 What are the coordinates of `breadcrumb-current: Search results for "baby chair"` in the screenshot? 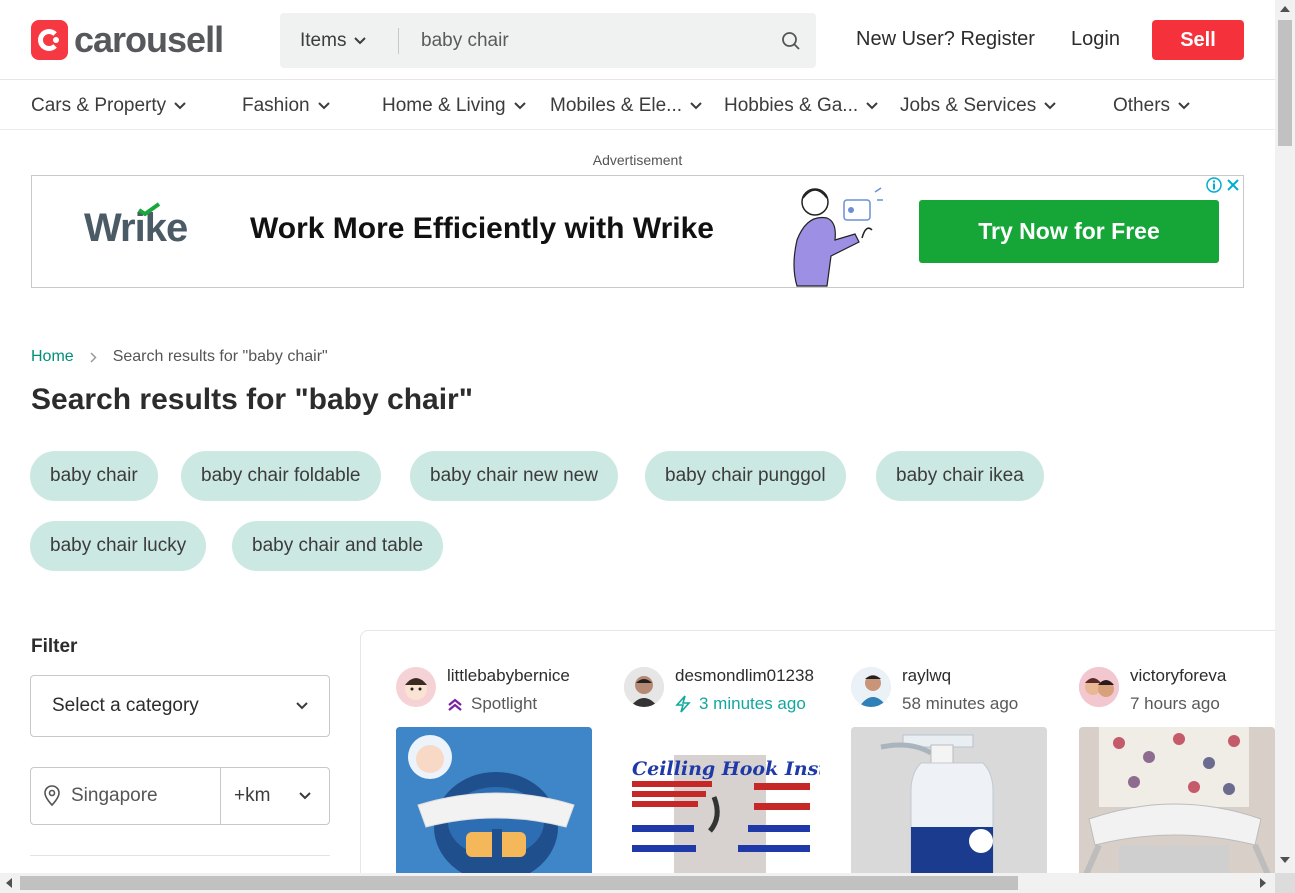 It's located at (220, 356).